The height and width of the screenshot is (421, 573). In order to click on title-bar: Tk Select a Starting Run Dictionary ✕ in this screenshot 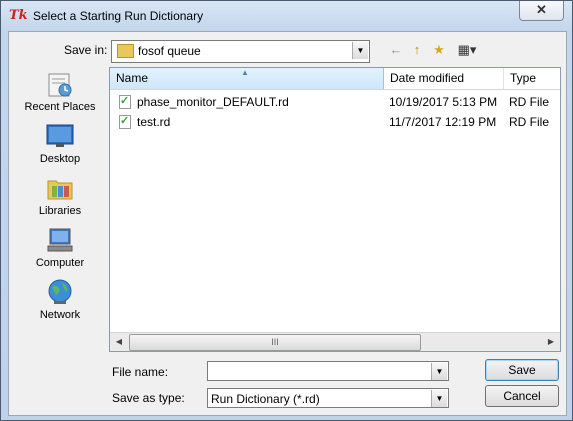, I will do `click(286, 16)`.